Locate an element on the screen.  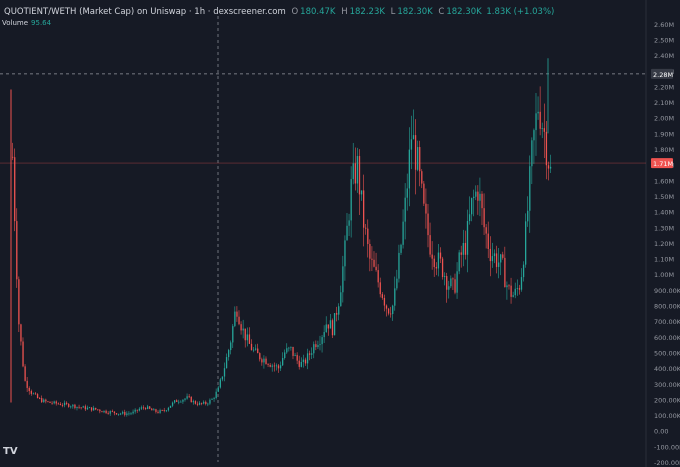
tradingview-logo: TV is located at coordinates (12, 453).